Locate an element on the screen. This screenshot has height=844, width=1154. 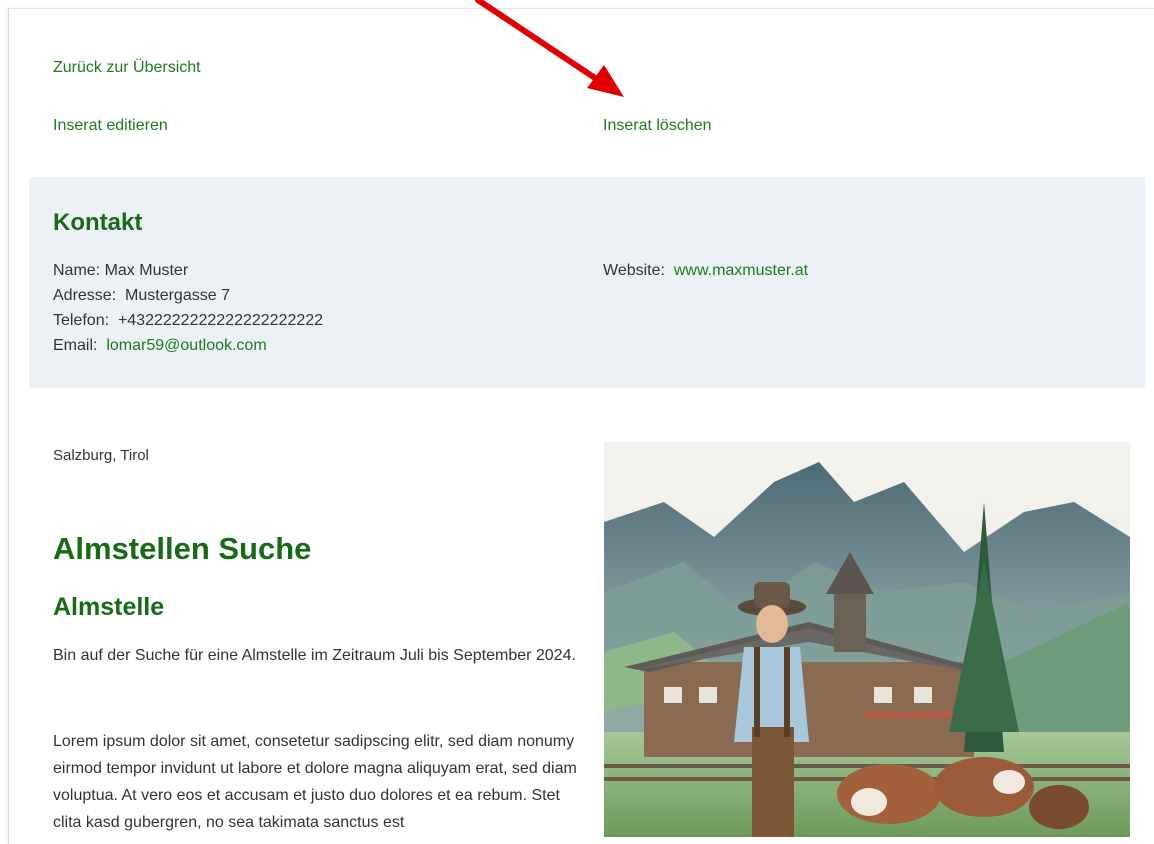
contact-website: Website: www.maxmuster.at is located at coordinates (705, 270).